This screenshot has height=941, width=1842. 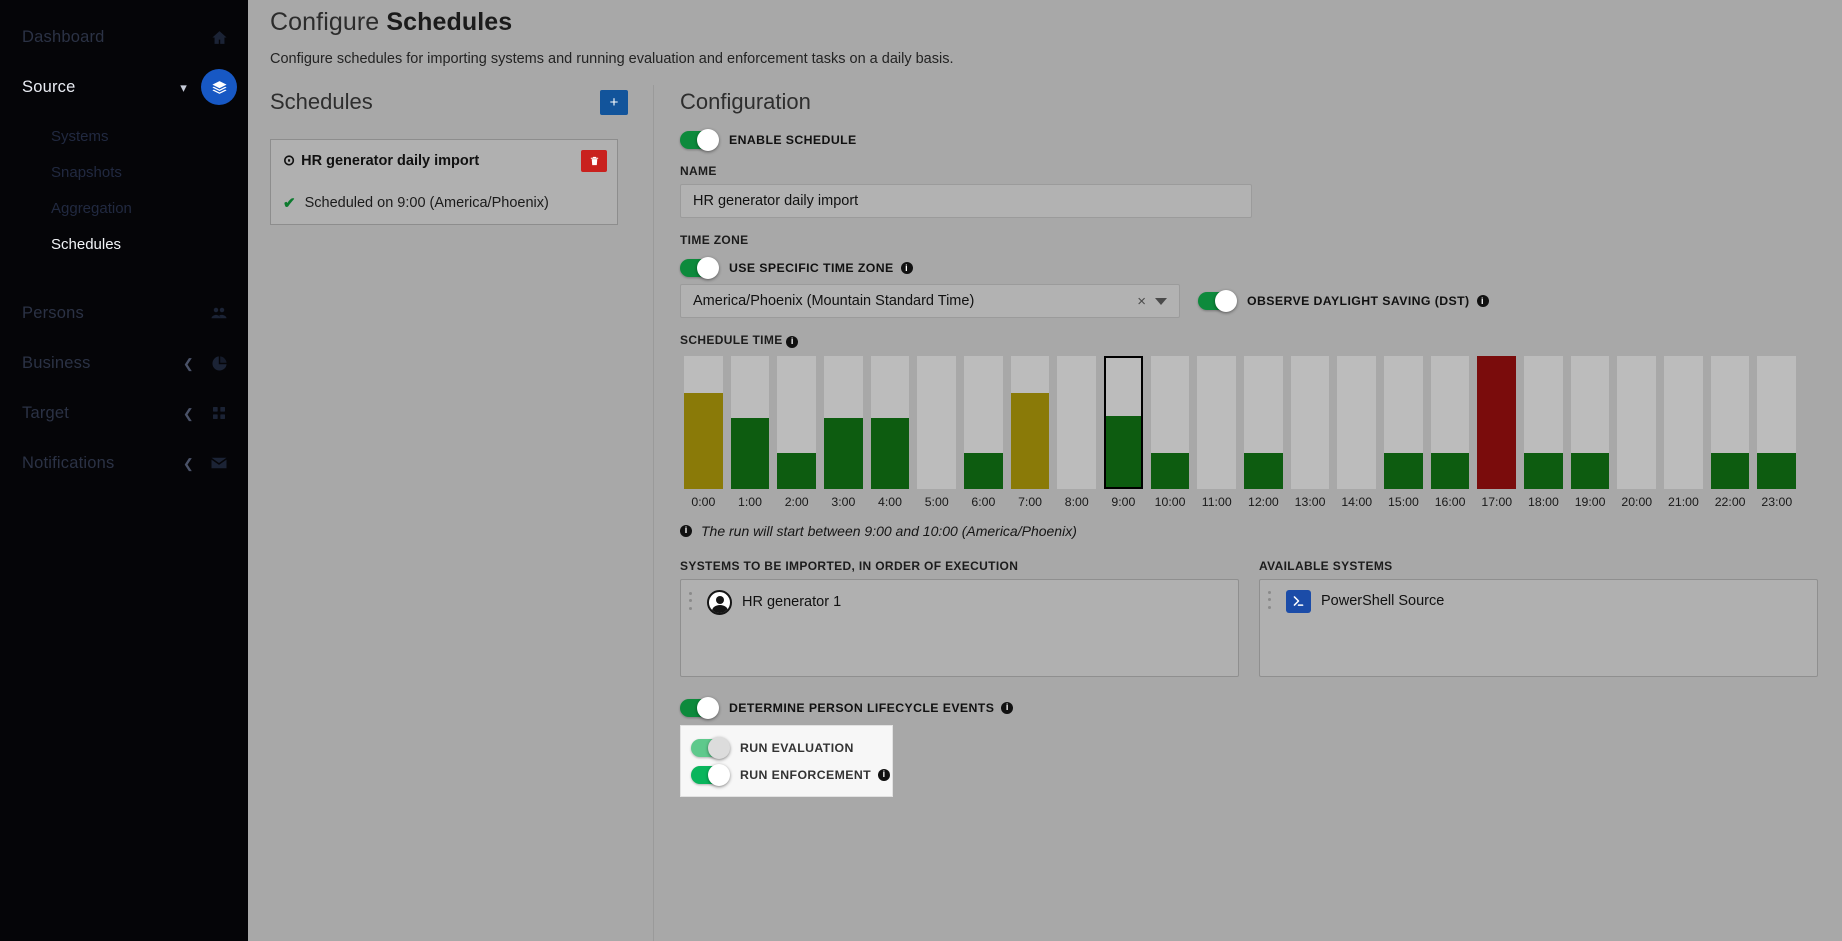 I want to click on sidebar-subitem-label: Aggregation, so click(x=91, y=208).